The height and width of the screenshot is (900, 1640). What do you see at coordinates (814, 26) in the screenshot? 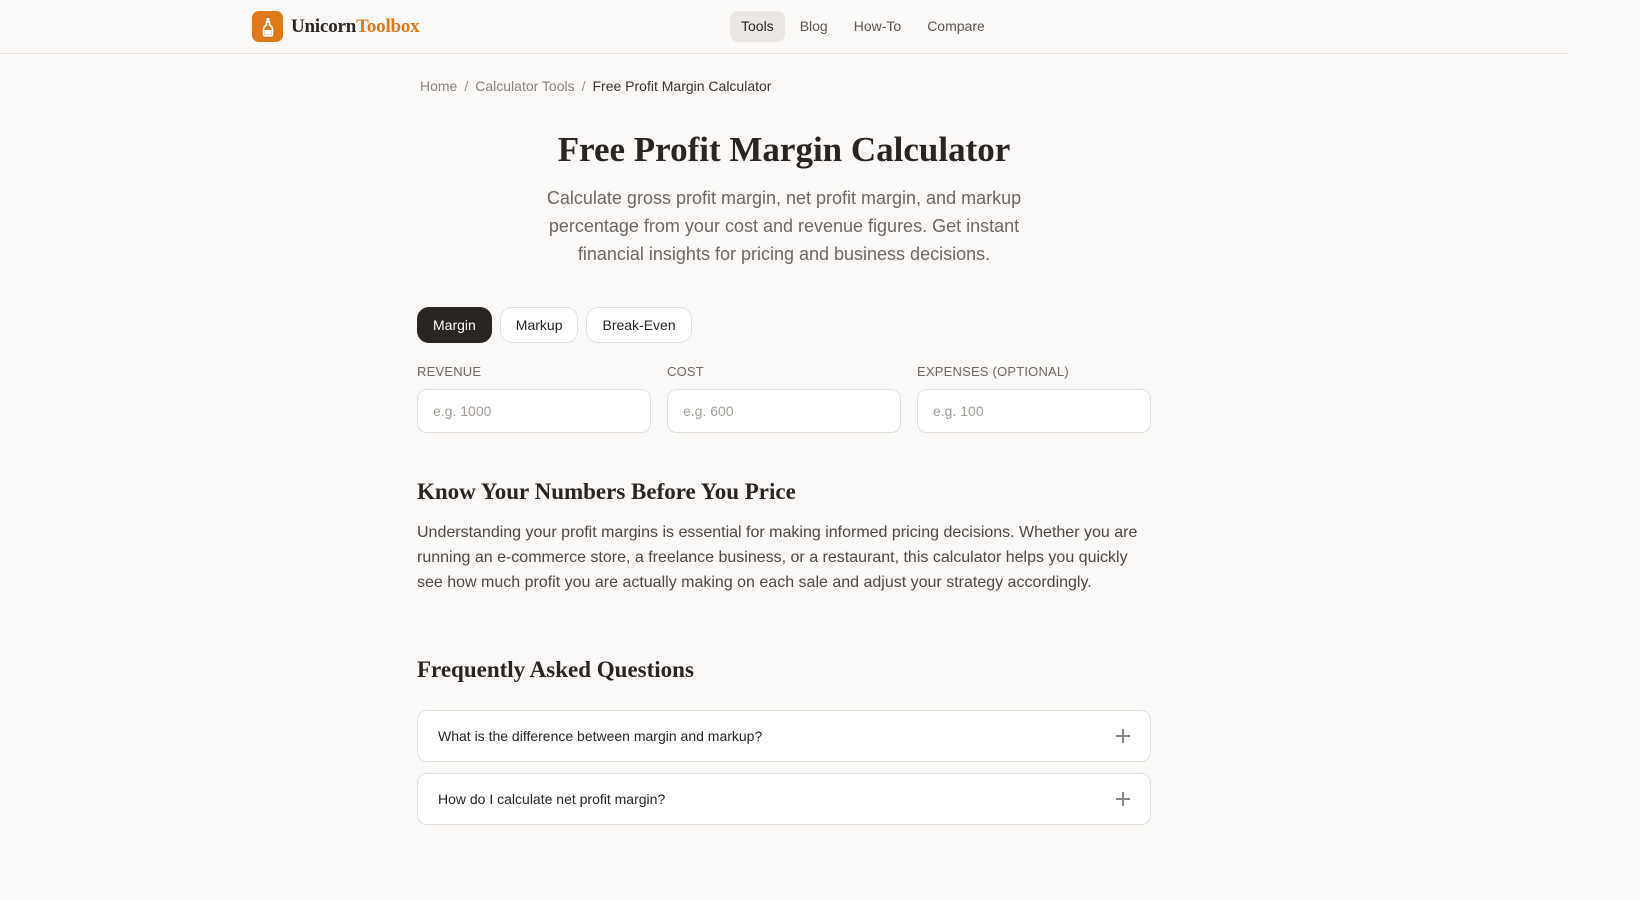
I see `nav-item-blog: Blog` at bounding box center [814, 26].